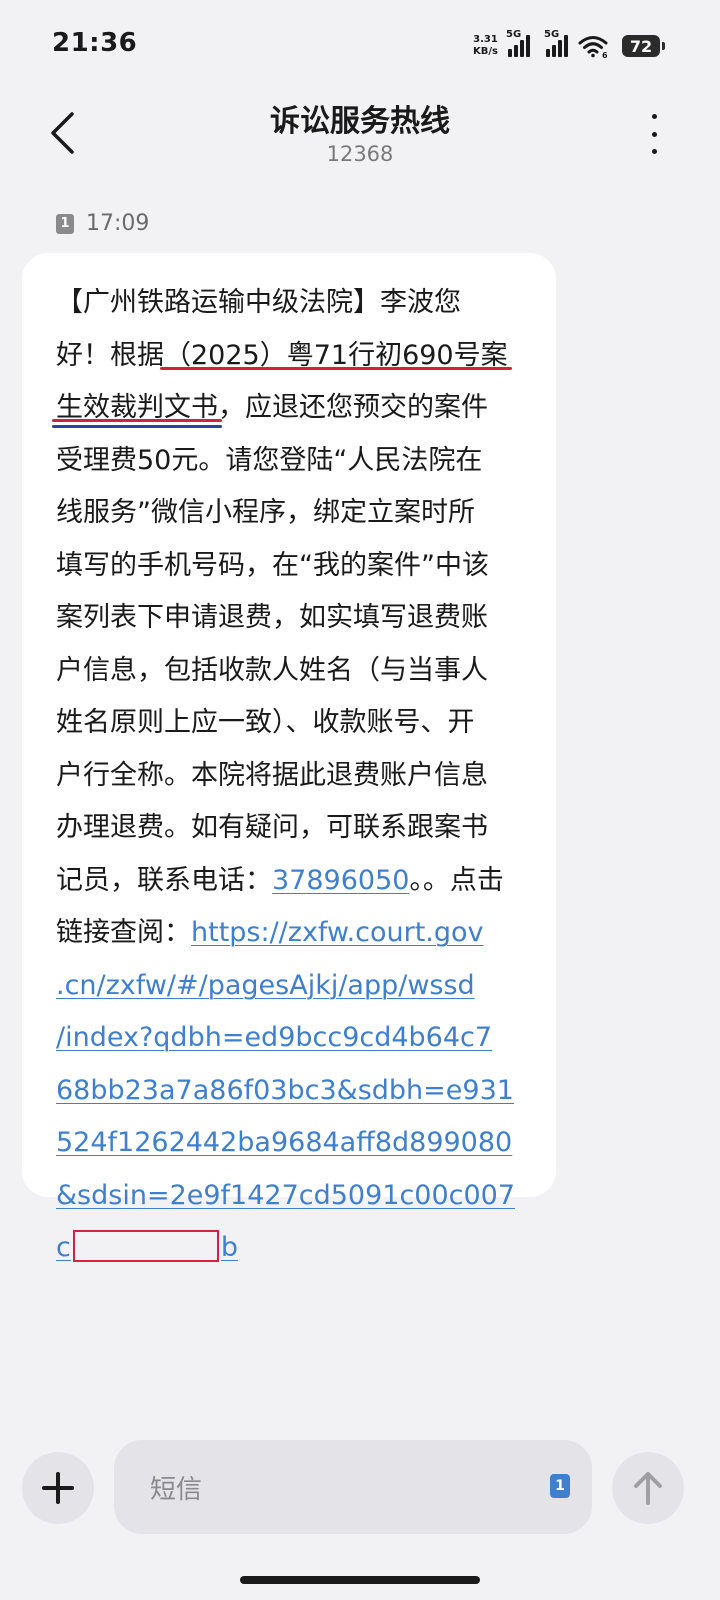 The image size is (720, 1600). Describe the element at coordinates (360, 45) in the screenshot. I see `status-bar: 21:36 3.31 KB/s 5G 5G 6 72` at that location.